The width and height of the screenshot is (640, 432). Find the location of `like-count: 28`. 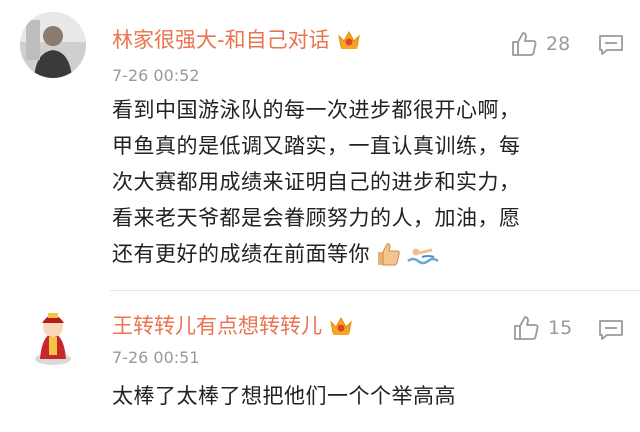

like-count: 28 is located at coordinates (558, 44).